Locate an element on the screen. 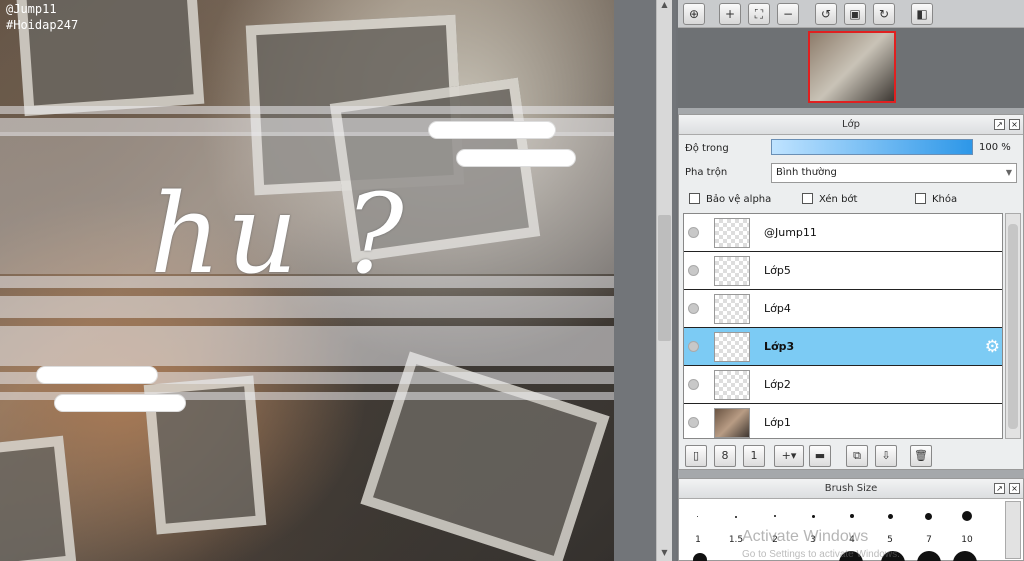 The image size is (1024, 561). brush-size-title: Brush Size is located at coordinates (851, 489).